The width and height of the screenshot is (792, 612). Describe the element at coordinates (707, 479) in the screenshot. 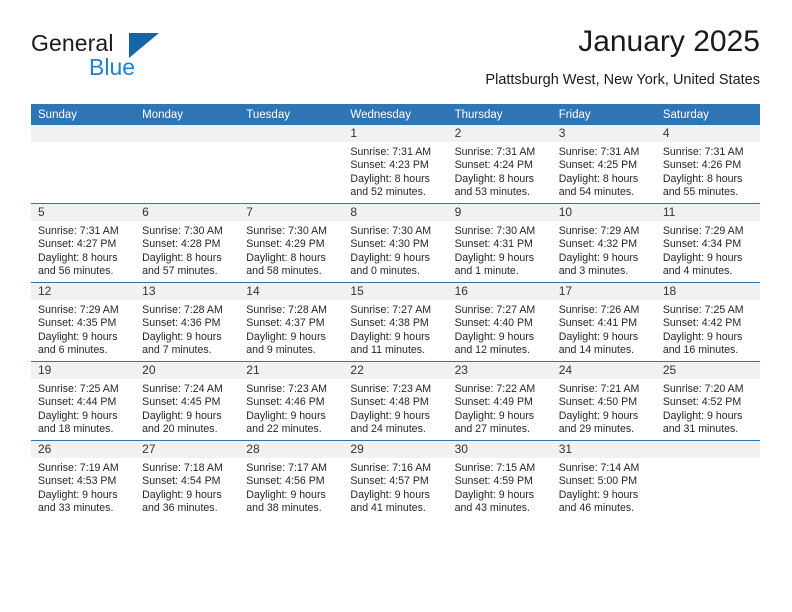

I see `calendar-cell-empty` at that location.